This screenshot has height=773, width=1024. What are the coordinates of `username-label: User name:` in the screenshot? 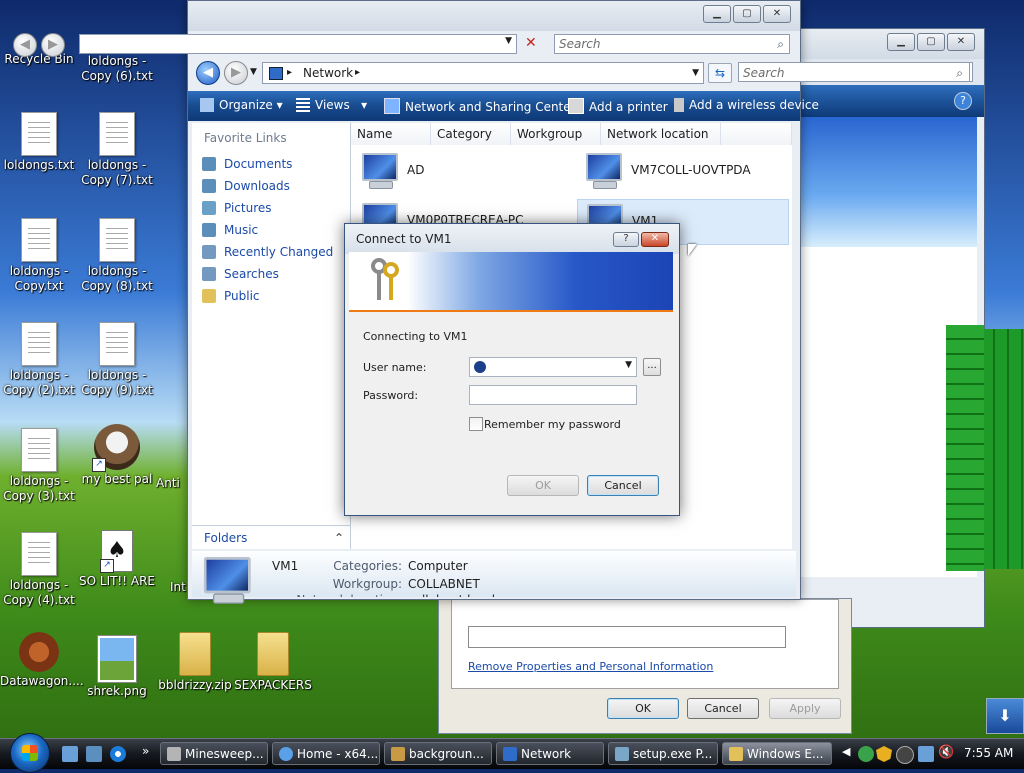 It's located at (395, 367).